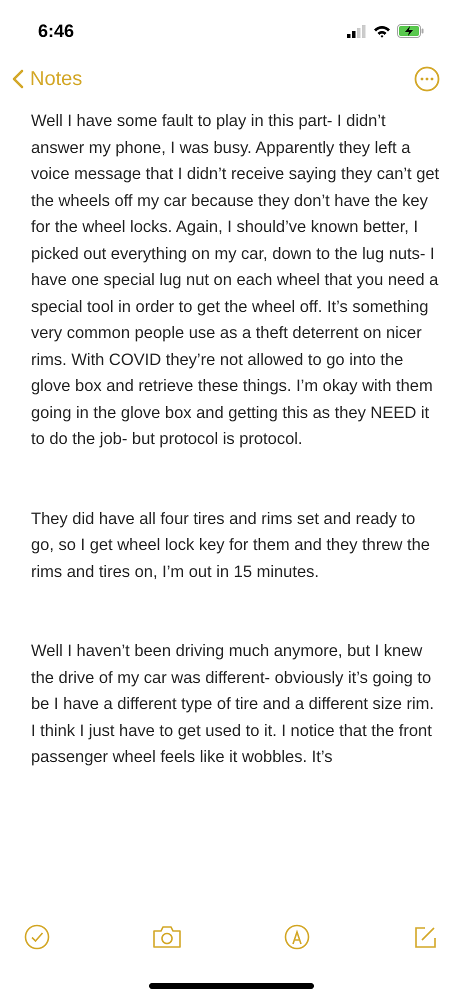  What do you see at coordinates (410, 31) in the screenshot?
I see `battery-icon` at bounding box center [410, 31].